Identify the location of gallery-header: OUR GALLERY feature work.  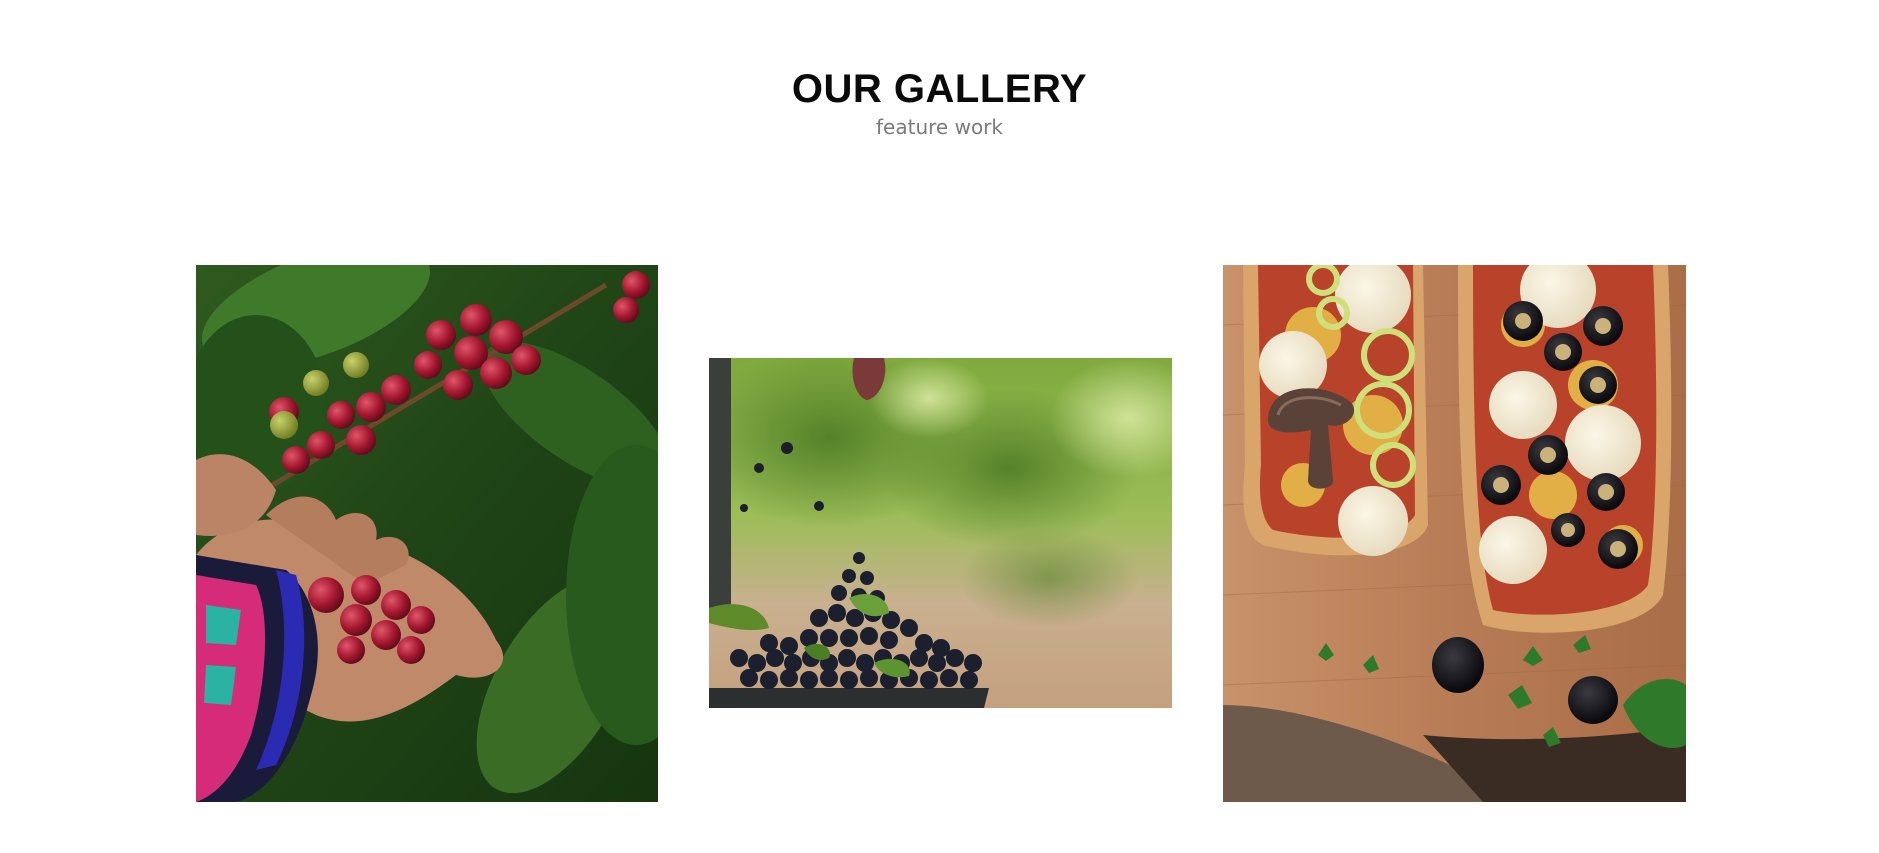
(939, 103).